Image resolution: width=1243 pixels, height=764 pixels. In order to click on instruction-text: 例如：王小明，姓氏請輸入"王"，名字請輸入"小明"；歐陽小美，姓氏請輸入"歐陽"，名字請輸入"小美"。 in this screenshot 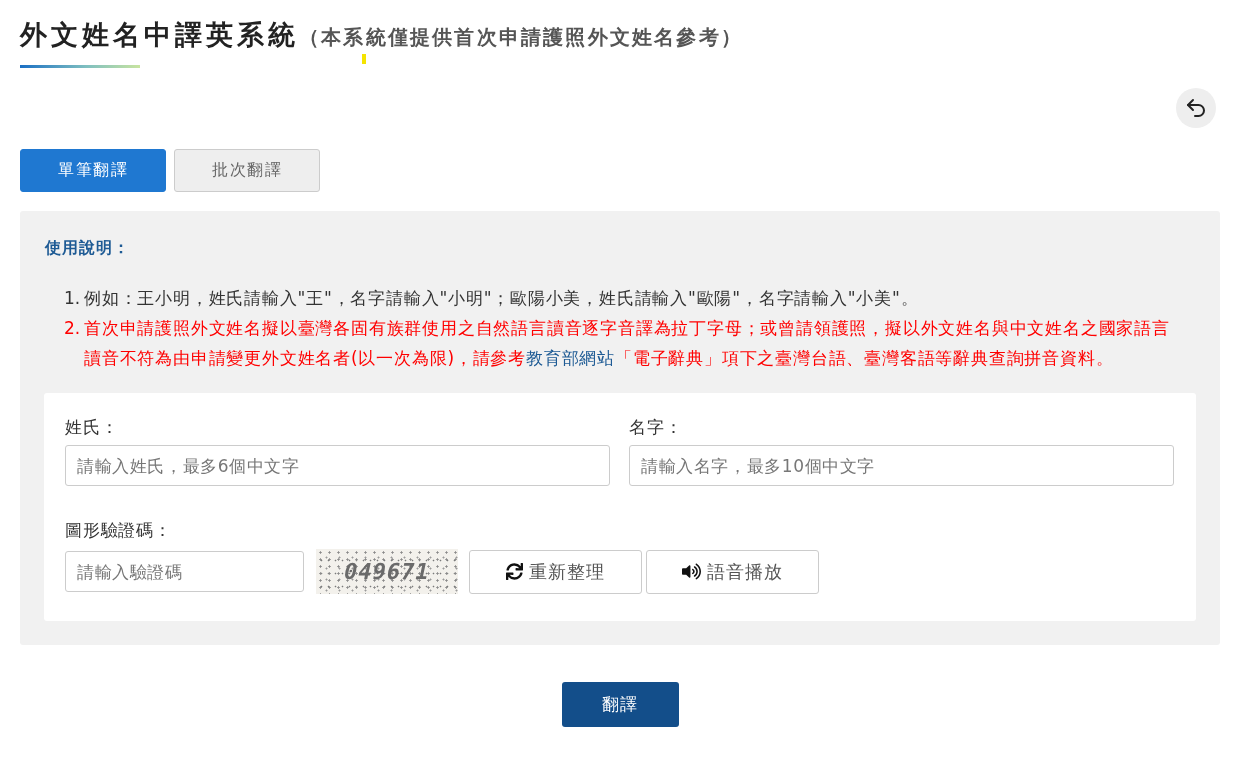, I will do `click(501, 298)`.